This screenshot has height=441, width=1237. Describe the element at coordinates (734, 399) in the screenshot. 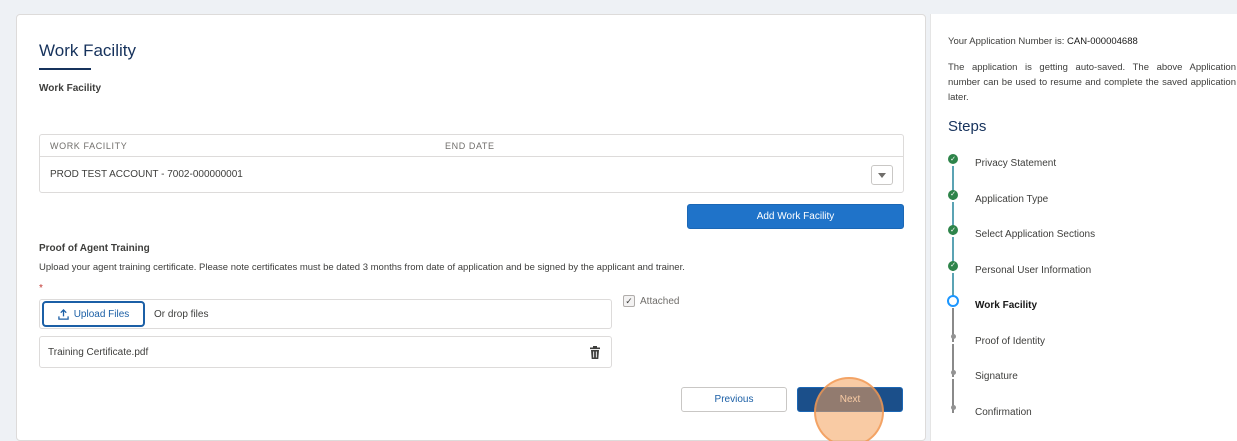

I see `previous-button: Previous` at that location.